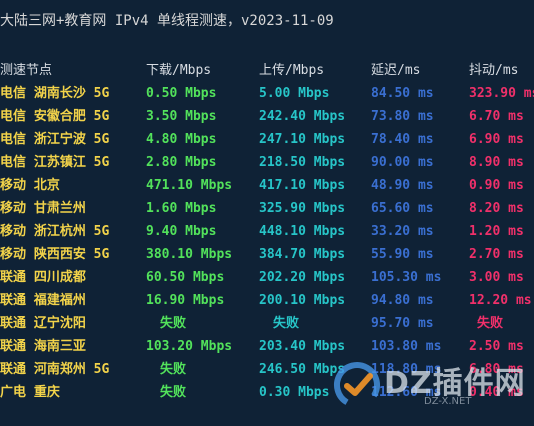  Describe the element at coordinates (55, 254) in the screenshot. I see `row-node: 移动 陕西西安 5G` at that location.